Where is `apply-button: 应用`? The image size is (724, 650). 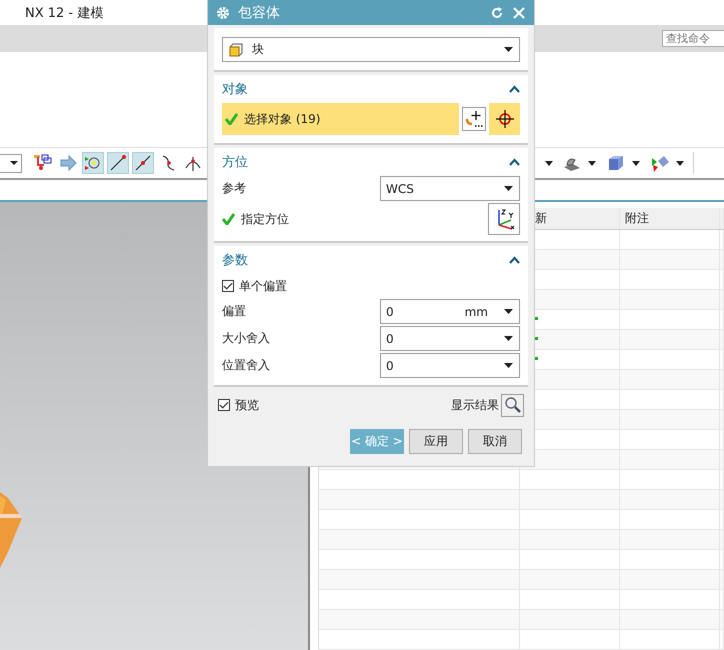 apply-button: 应用 is located at coordinates (436, 441).